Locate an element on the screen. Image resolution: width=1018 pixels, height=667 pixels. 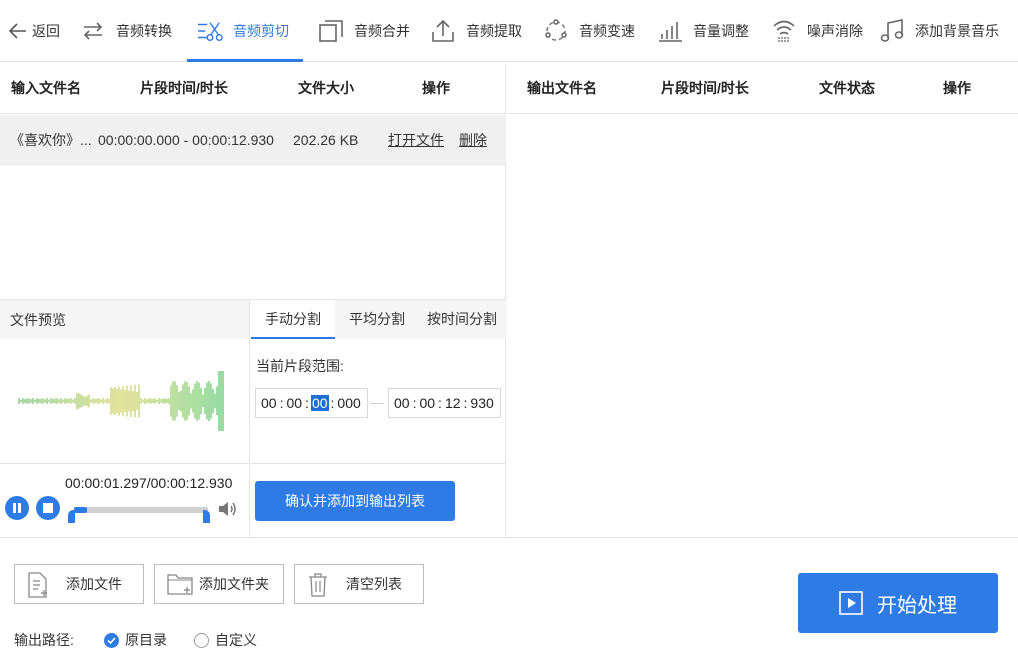
radio-checked-icon is located at coordinates (111, 640).